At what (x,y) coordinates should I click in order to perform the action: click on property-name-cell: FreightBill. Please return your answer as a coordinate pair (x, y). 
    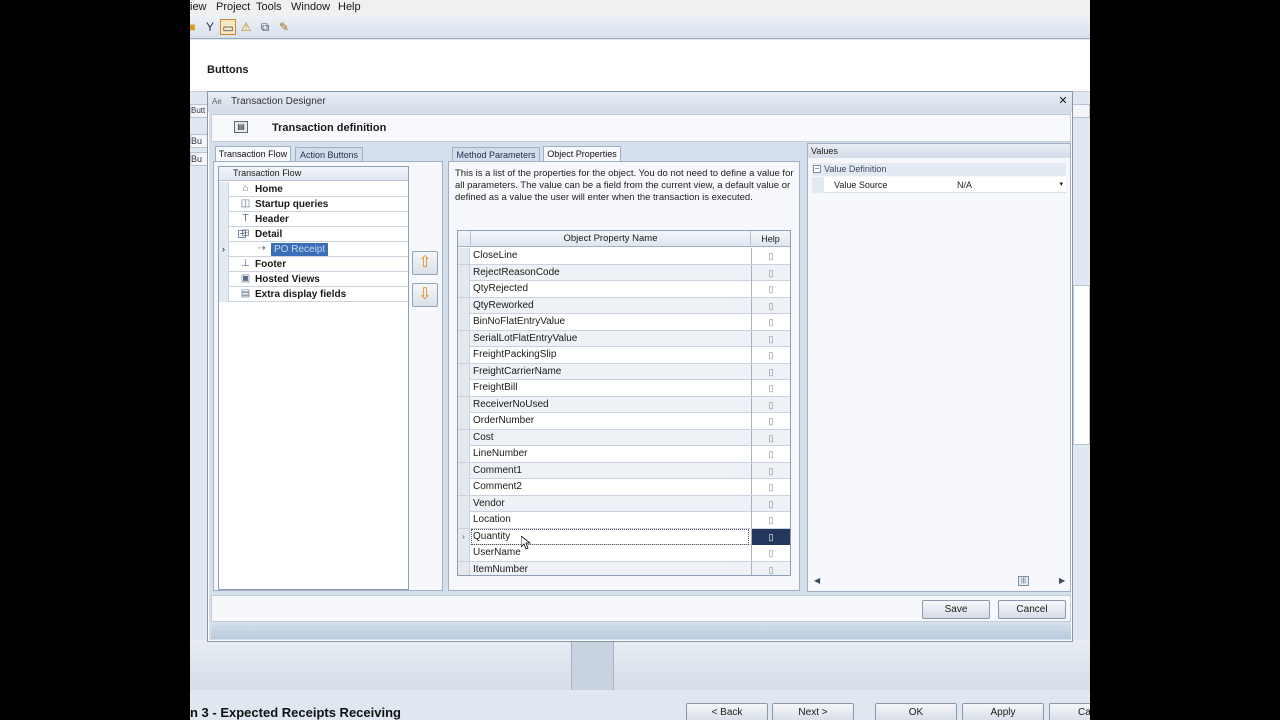
    Looking at the image, I should click on (495, 388).